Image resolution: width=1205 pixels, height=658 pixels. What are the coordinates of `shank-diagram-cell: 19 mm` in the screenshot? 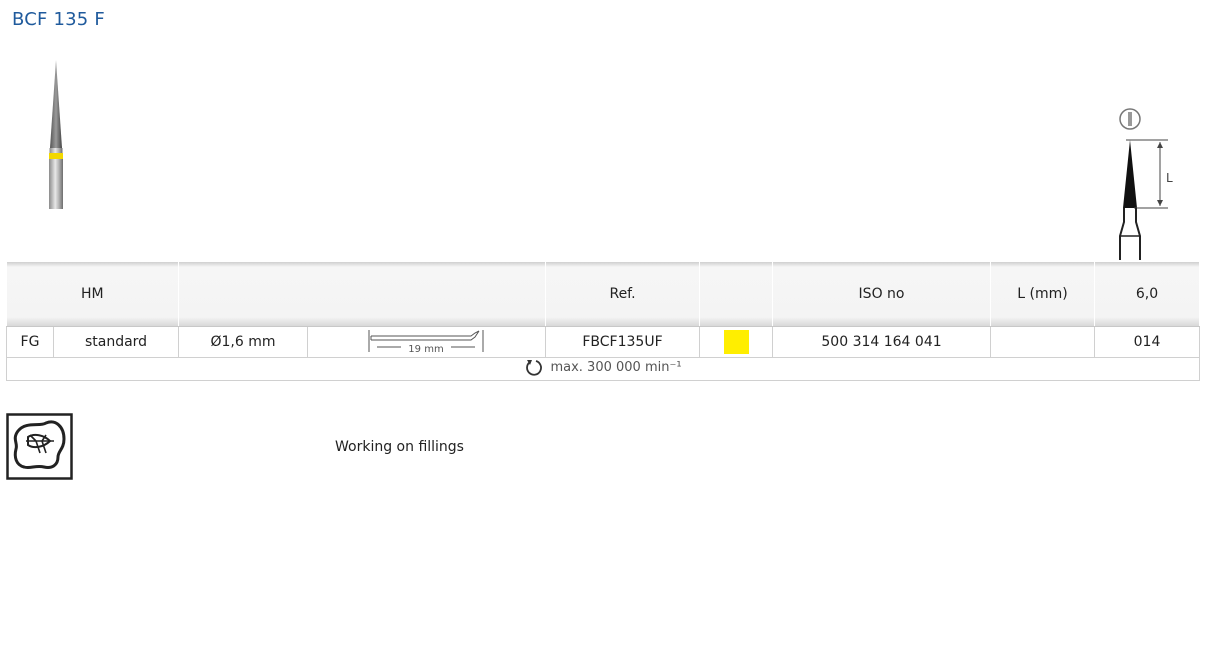 It's located at (427, 342).